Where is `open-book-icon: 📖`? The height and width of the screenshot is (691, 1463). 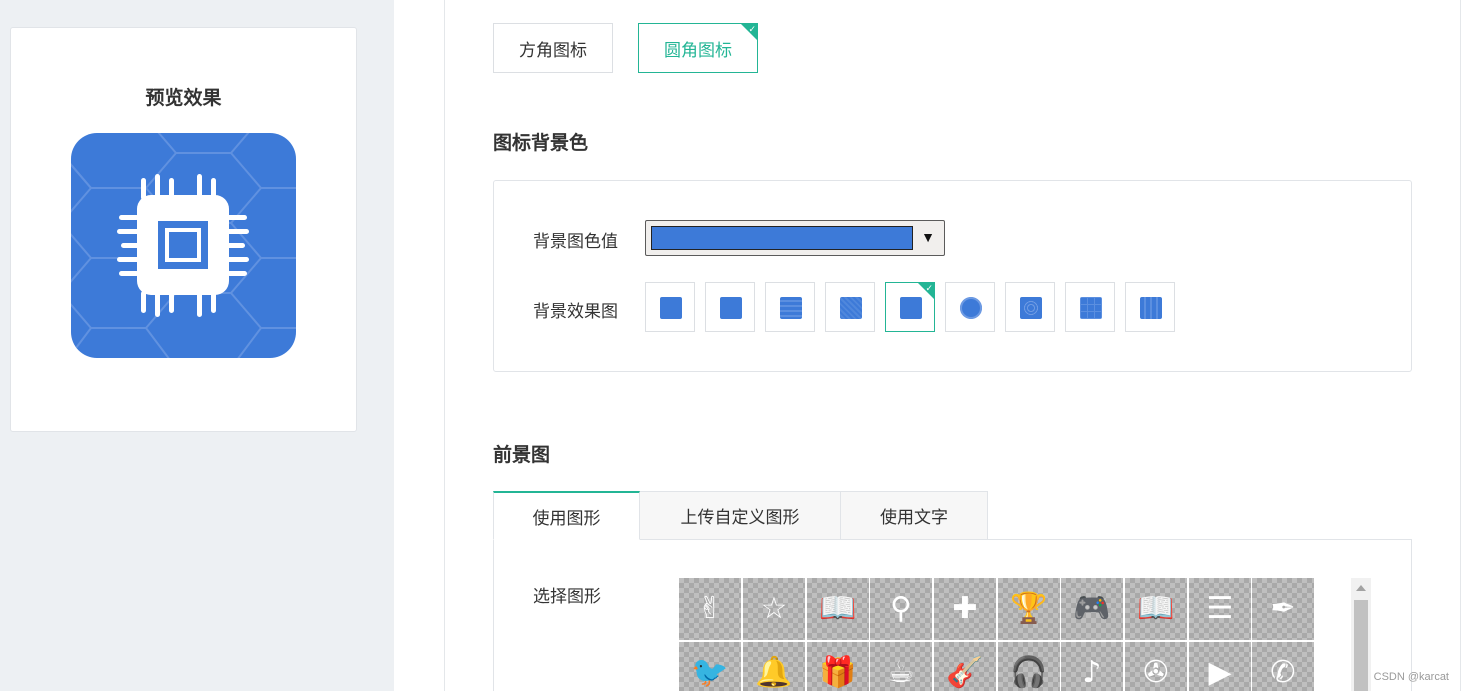 open-book-icon: 📖 is located at coordinates (1156, 608).